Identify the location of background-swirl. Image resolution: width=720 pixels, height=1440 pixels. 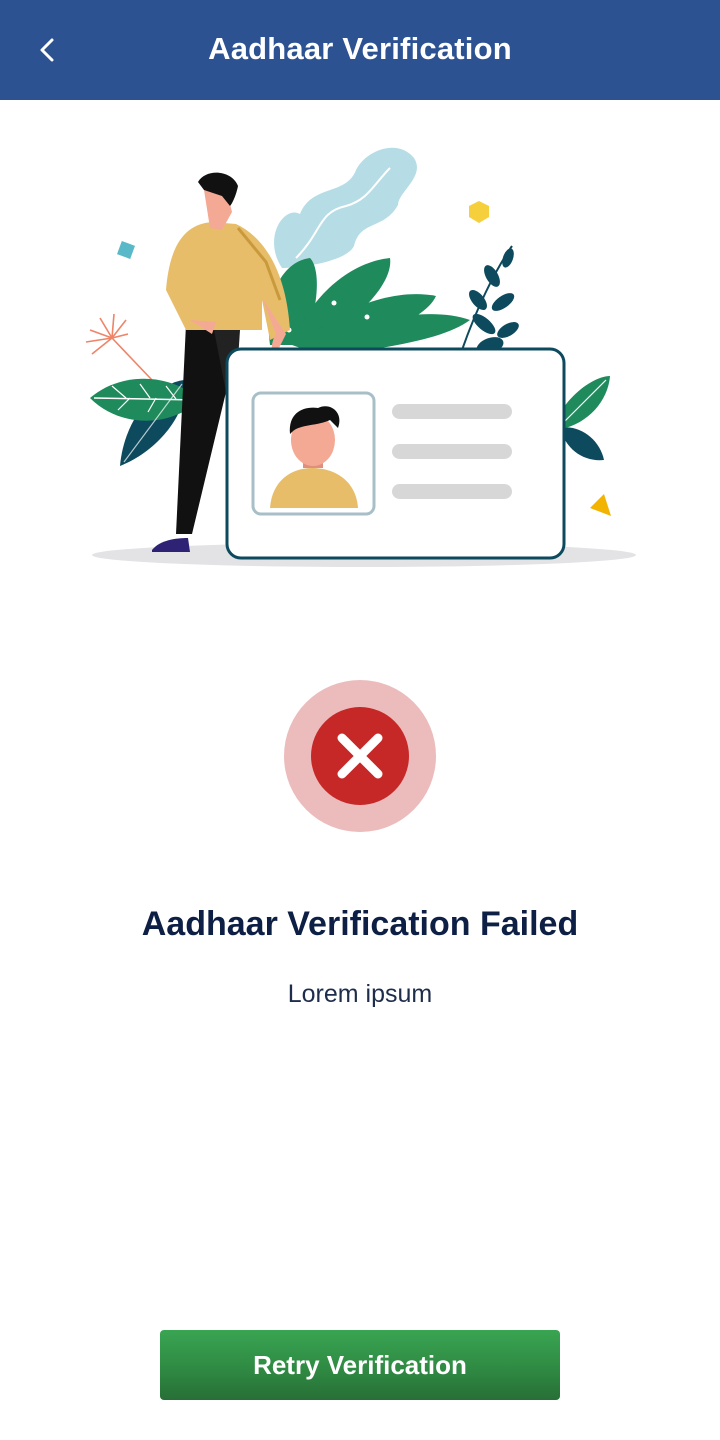
(345, 207).